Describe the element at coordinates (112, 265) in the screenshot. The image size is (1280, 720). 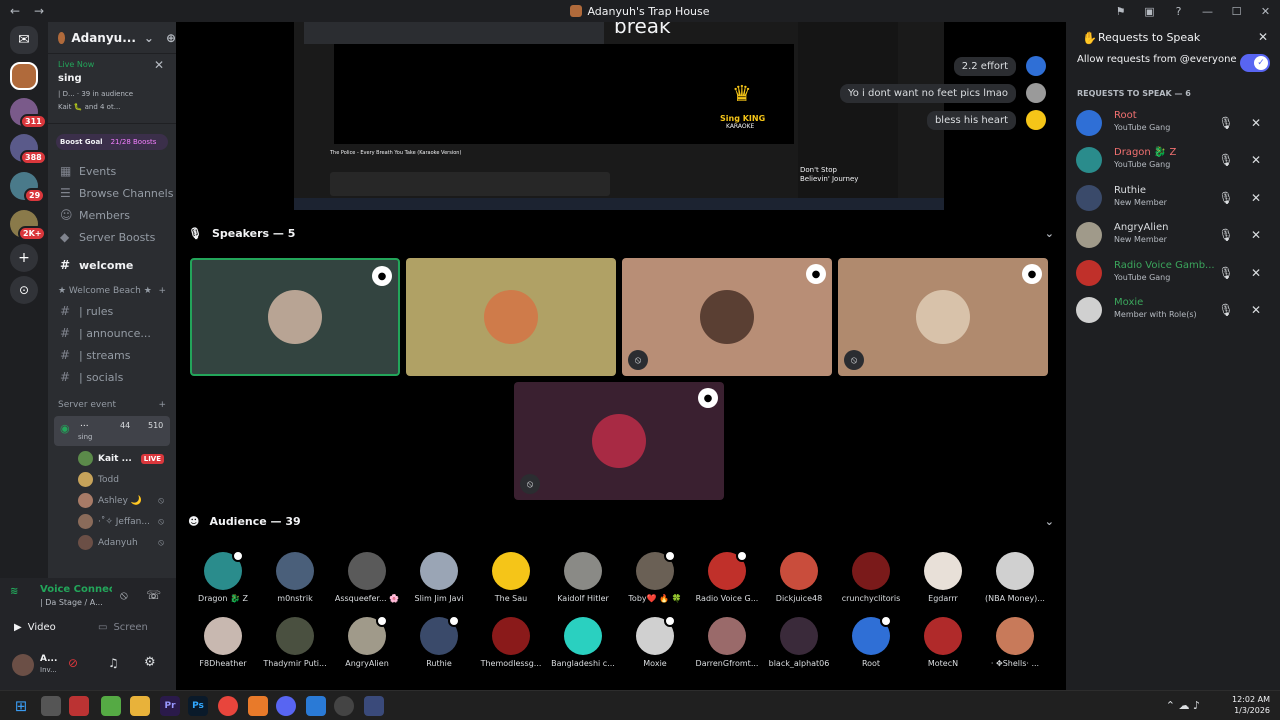
I see `channel-welcome: # welcome` at that location.